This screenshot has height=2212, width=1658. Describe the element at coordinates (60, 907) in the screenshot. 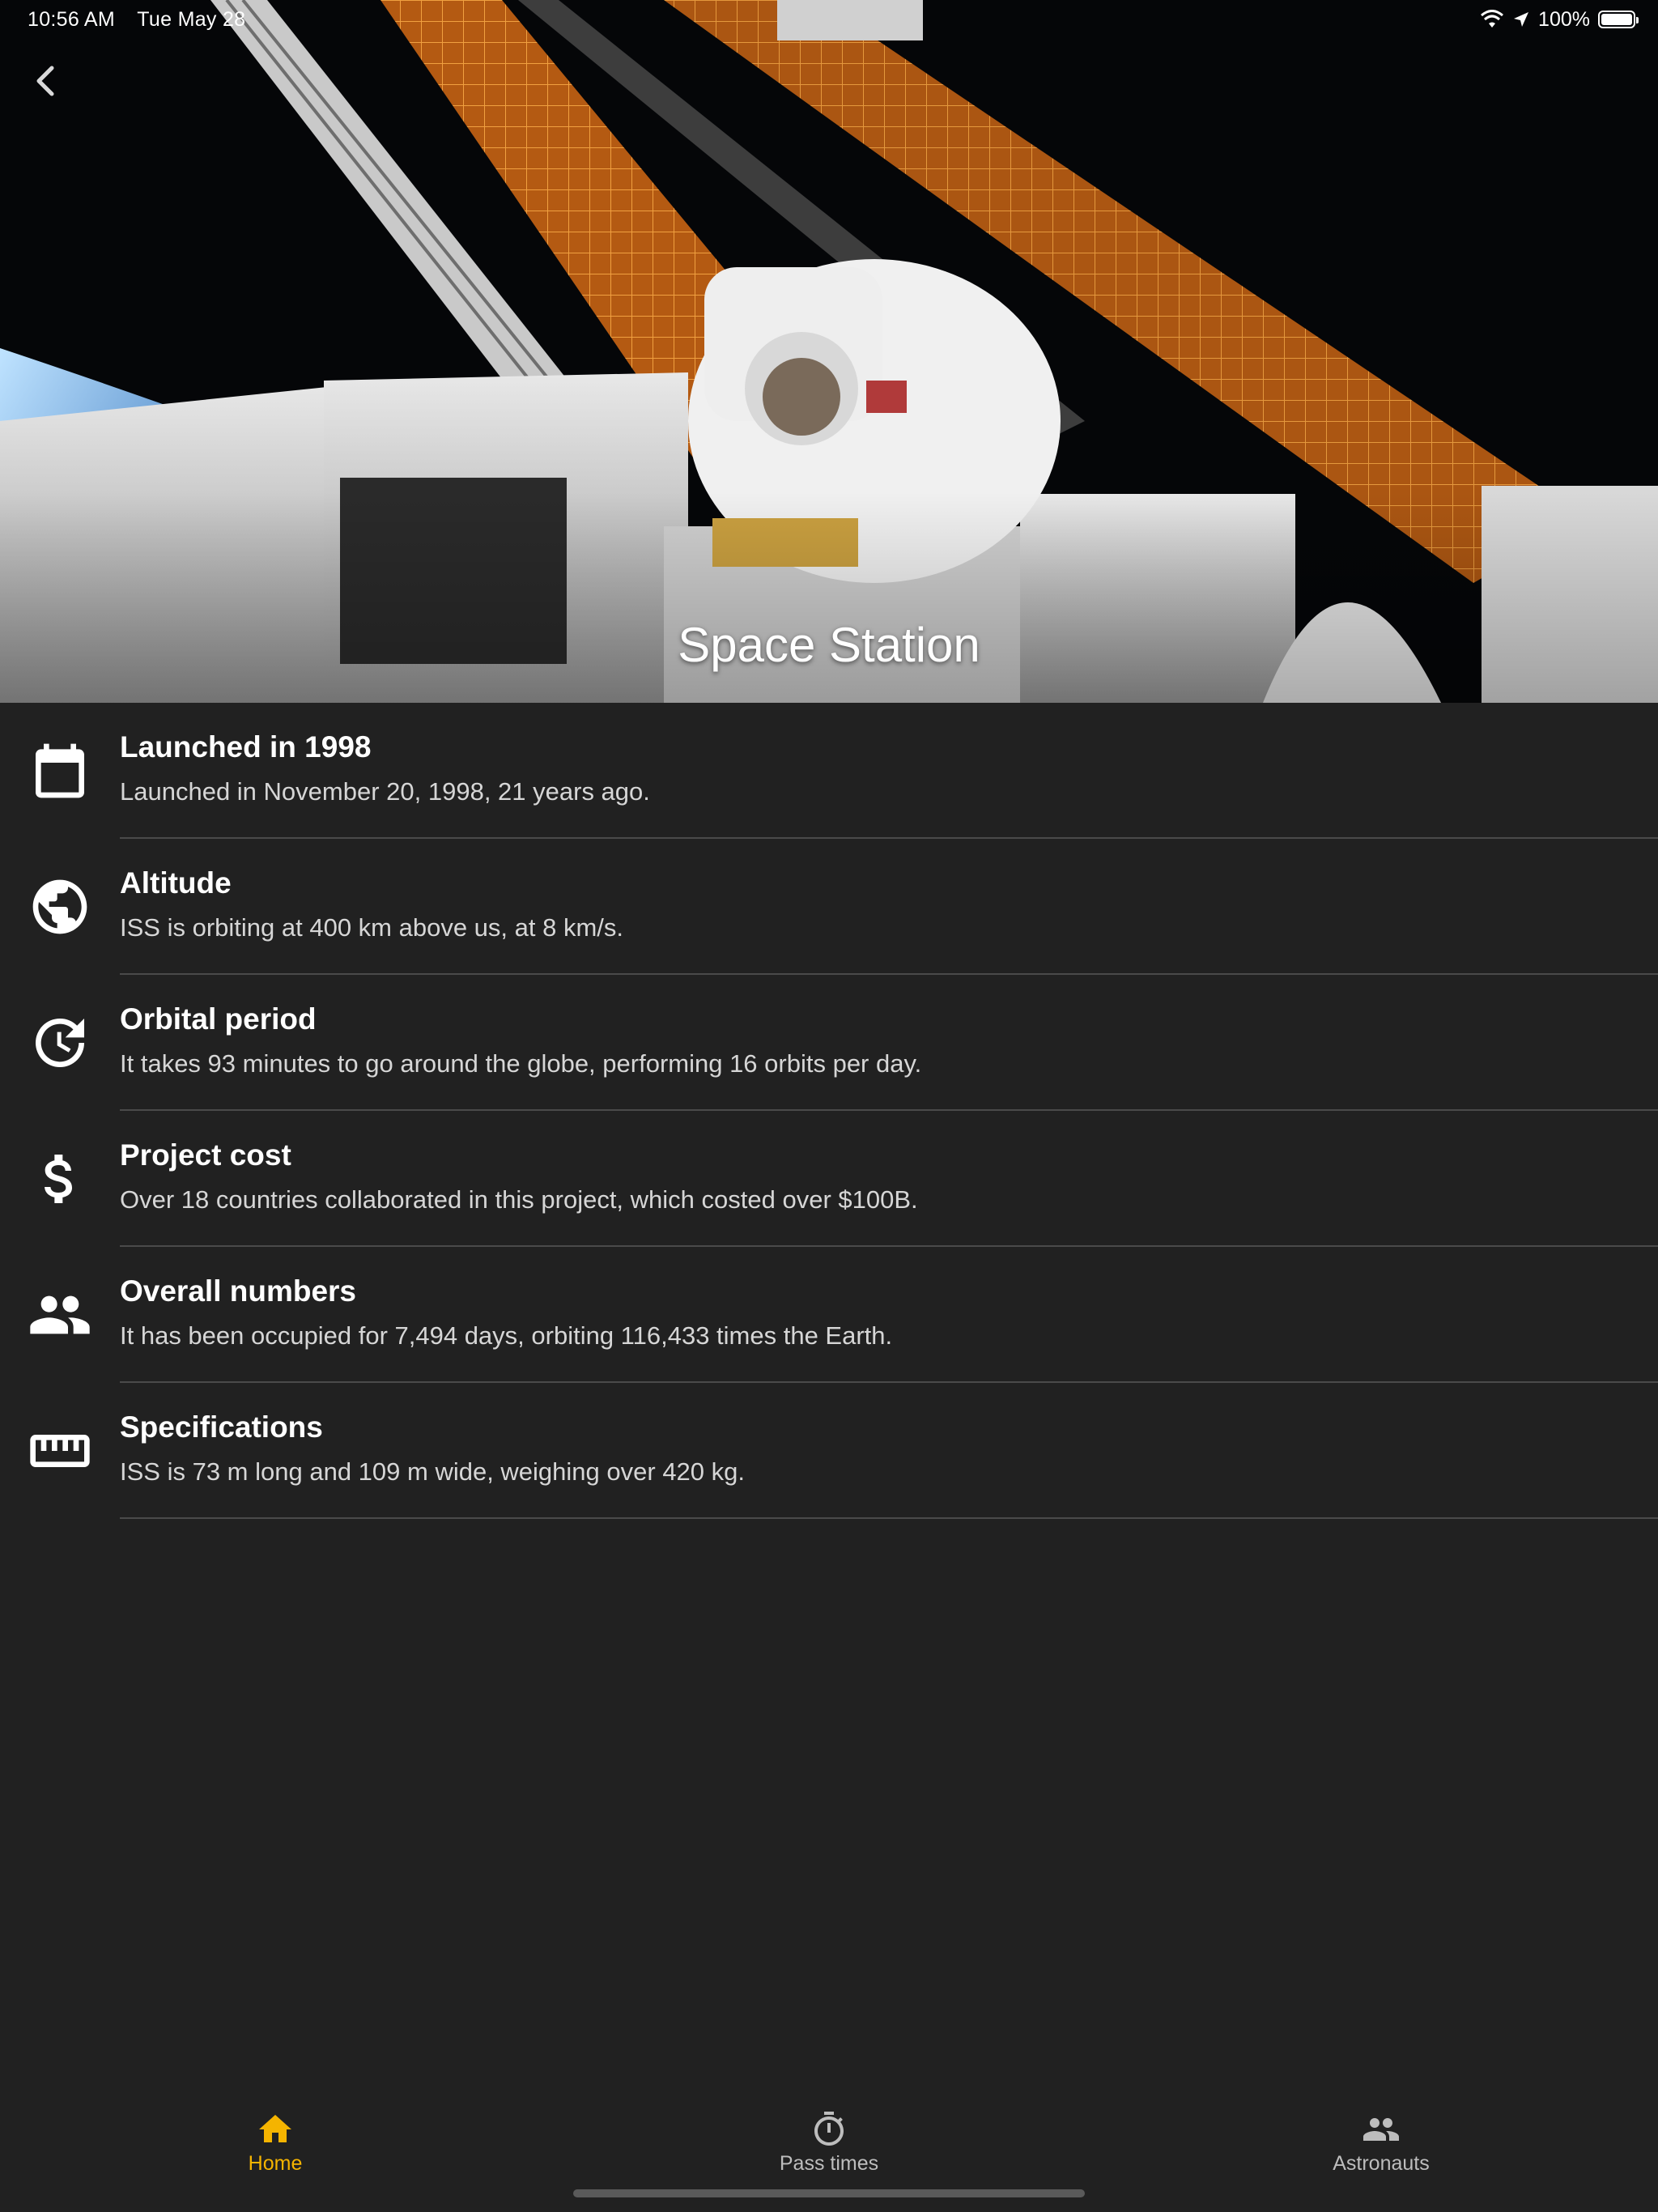

I see `globe-icon` at that location.